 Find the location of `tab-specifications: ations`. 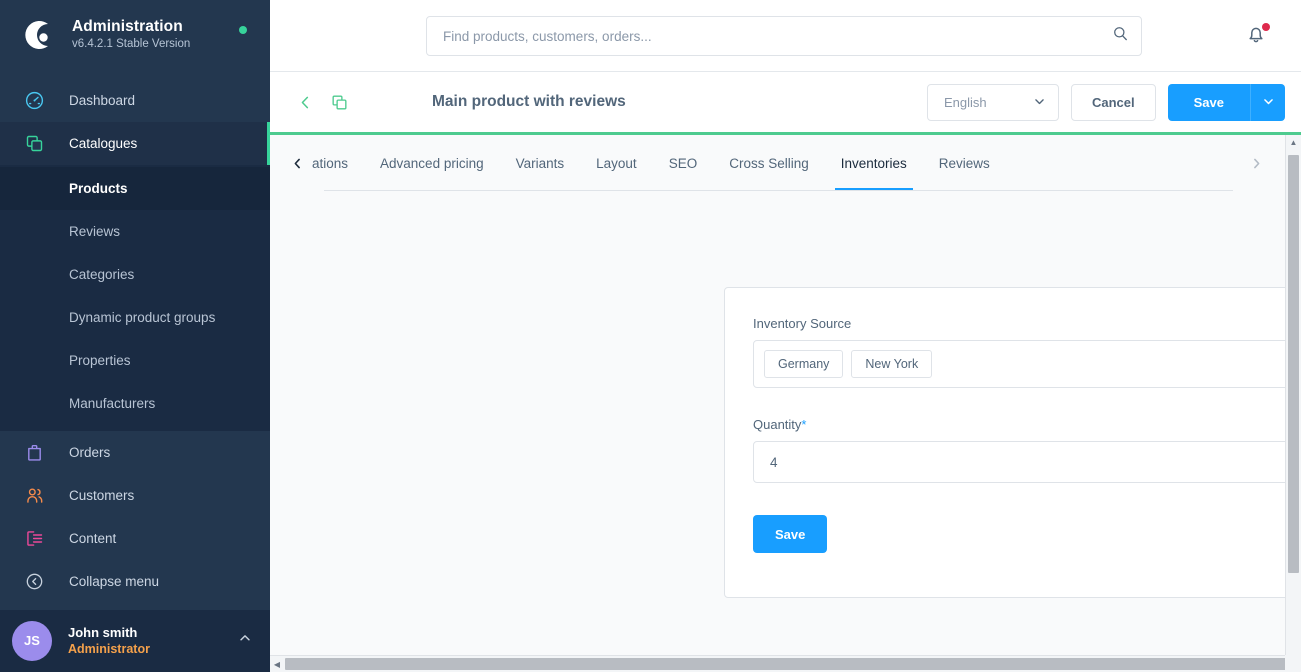

tab-specifications: ations is located at coordinates (338, 163).